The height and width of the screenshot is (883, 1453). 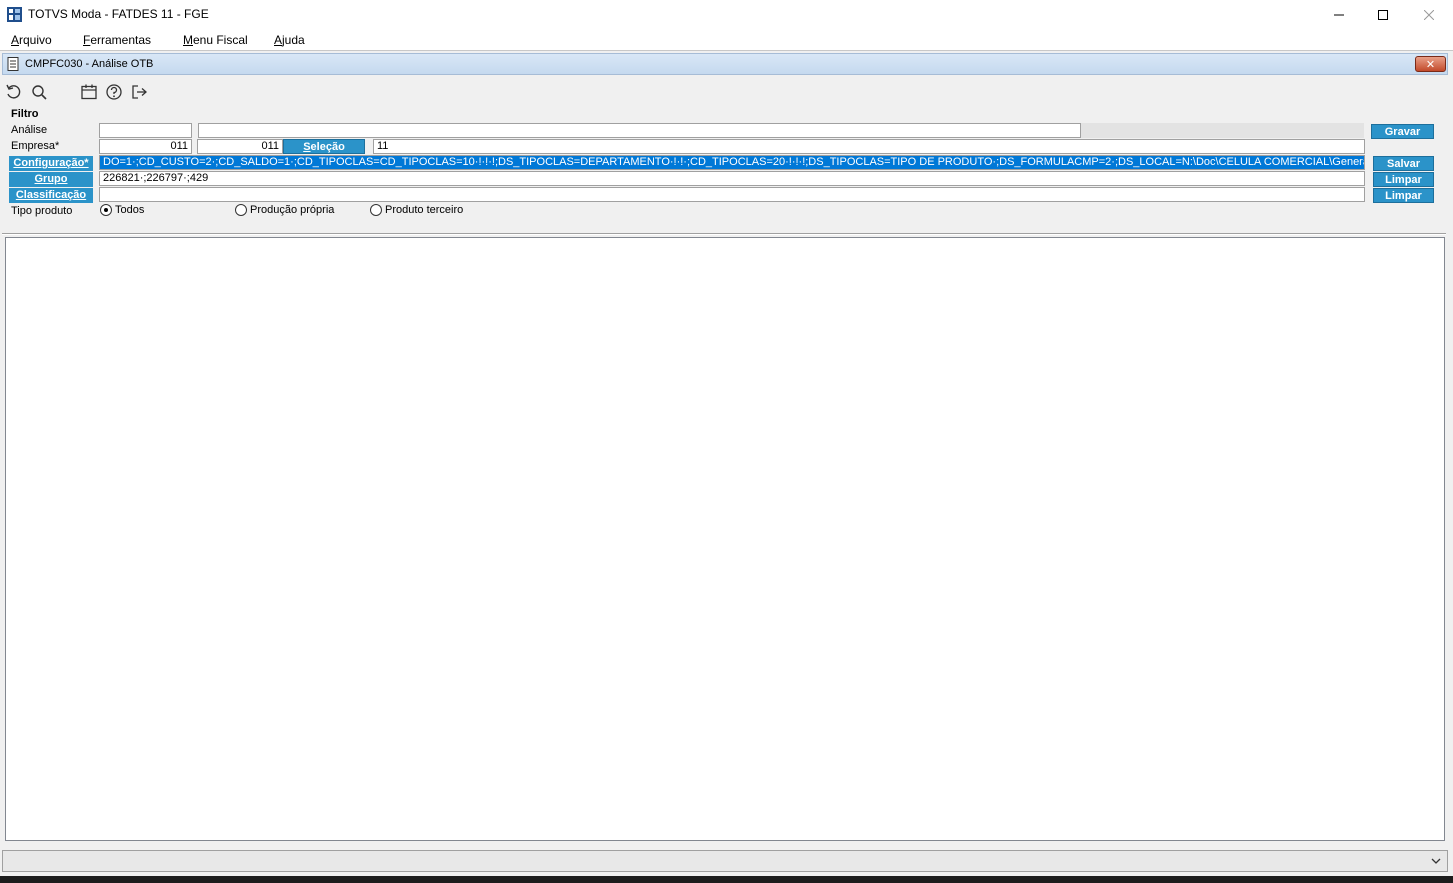 What do you see at coordinates (118, 14) in the screenshot?
I see `window-title: TOTVS Moda - FATDES 11 - FGE` at bounding box center [118, 14].